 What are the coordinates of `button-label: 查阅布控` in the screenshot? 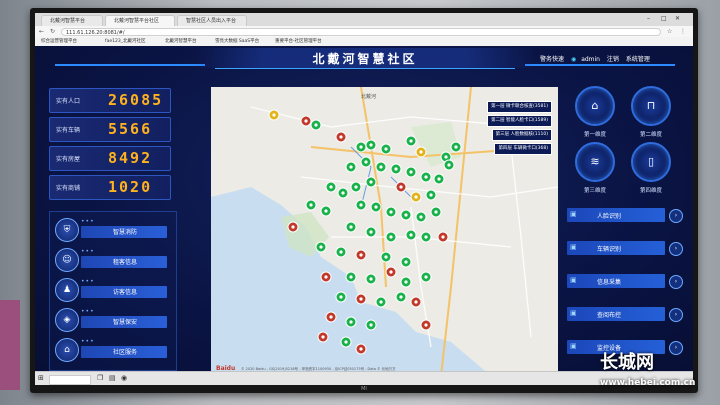 It's located at (609, 315).